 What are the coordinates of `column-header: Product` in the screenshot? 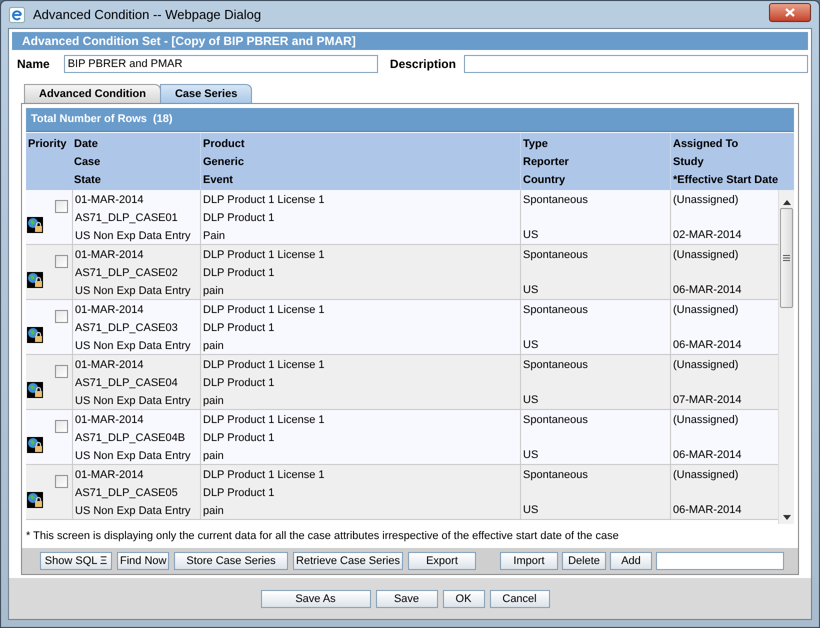 It's located at (361, 145).